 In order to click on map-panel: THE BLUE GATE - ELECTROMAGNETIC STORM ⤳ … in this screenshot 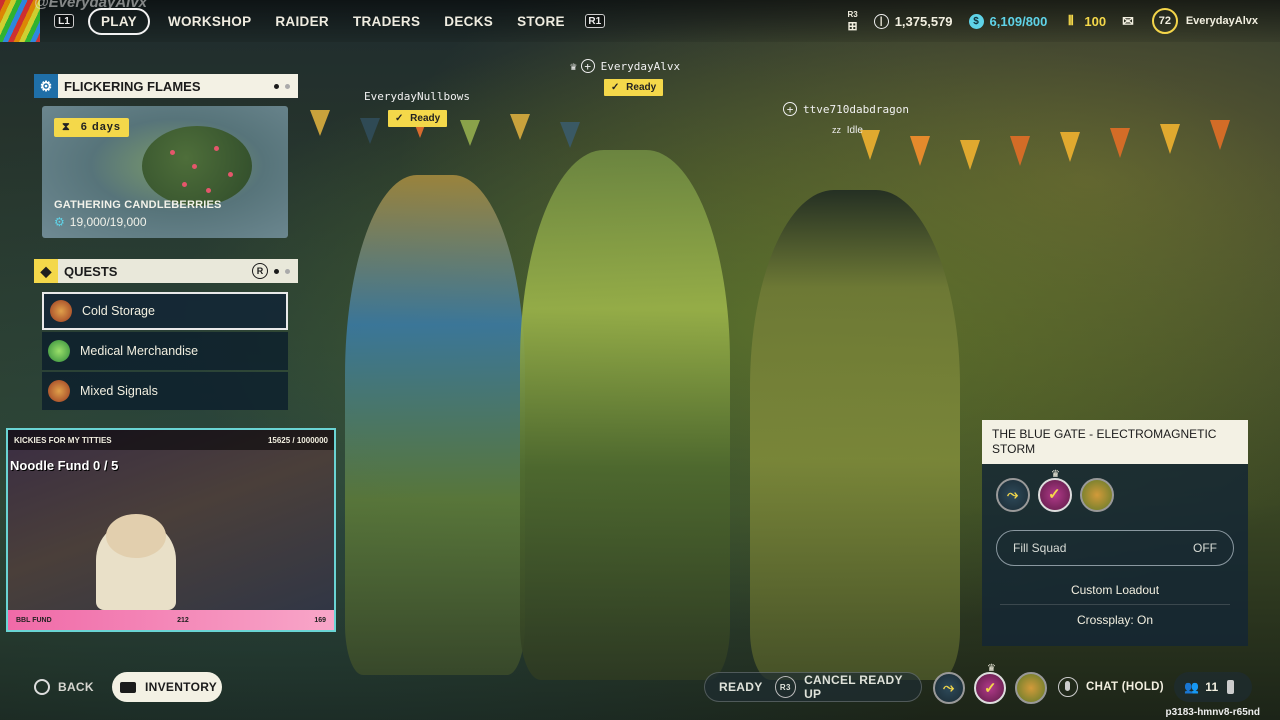, I will do `click(1115, 533)`.